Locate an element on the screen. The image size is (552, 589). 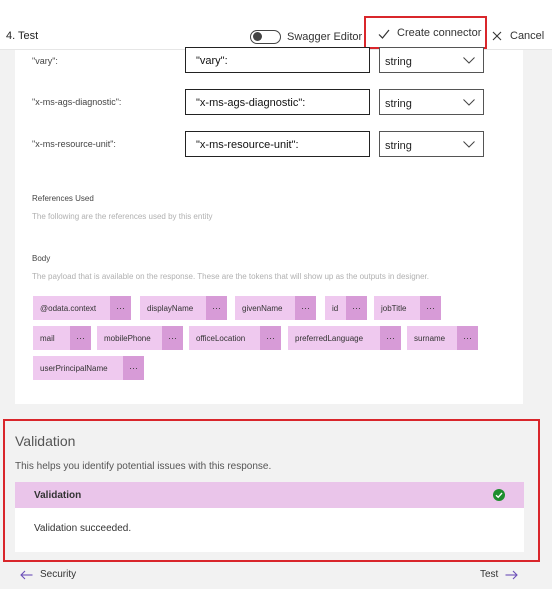
body-token: givenName ··· is located at coordinates (275, 308).